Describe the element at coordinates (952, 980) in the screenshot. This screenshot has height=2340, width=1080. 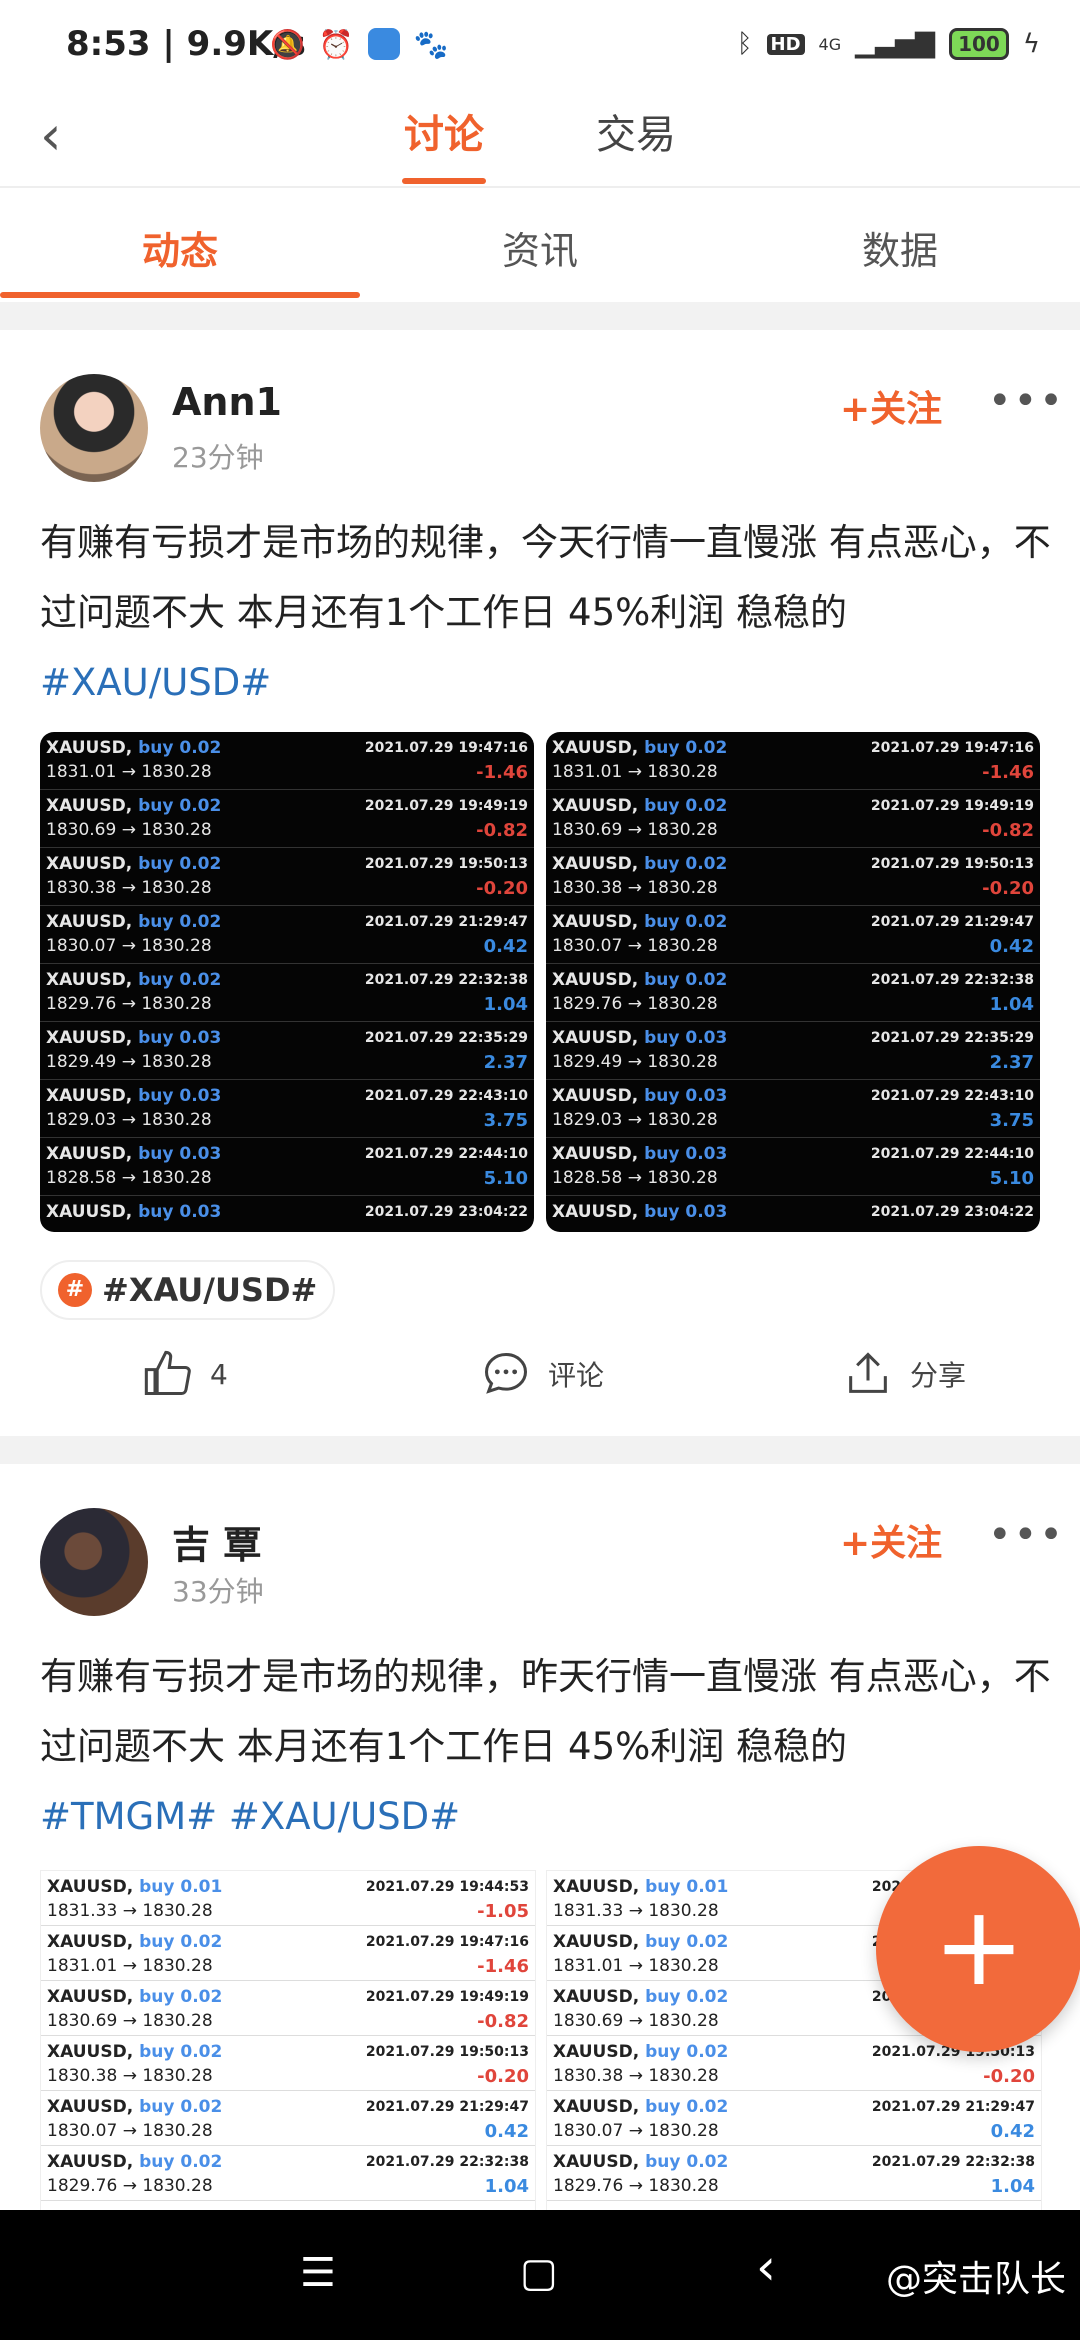
I see `trade-time: 2021.07.29 22:32:38` at that location.